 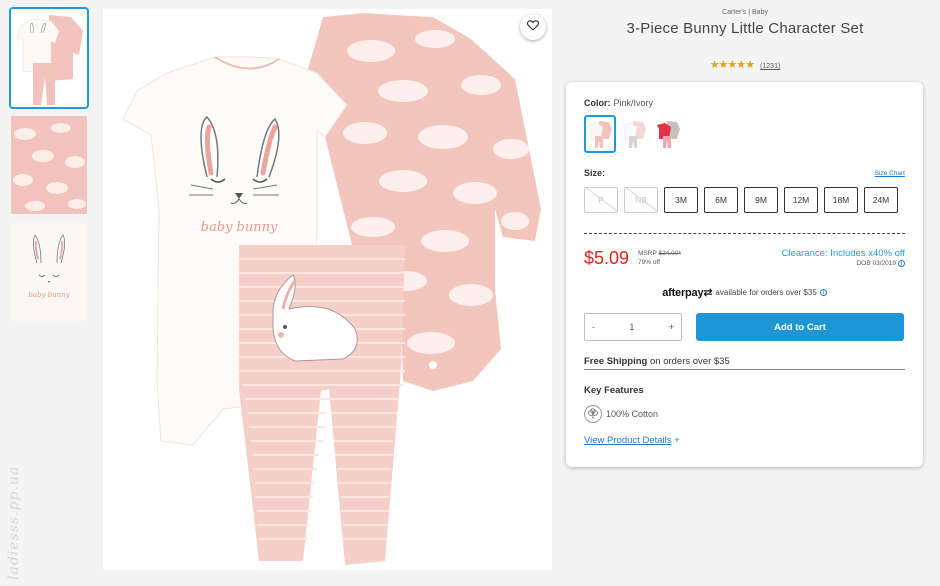 I want to click on msrp-block: MSRP $24.00* 79% off, so click(x=659, y=258).